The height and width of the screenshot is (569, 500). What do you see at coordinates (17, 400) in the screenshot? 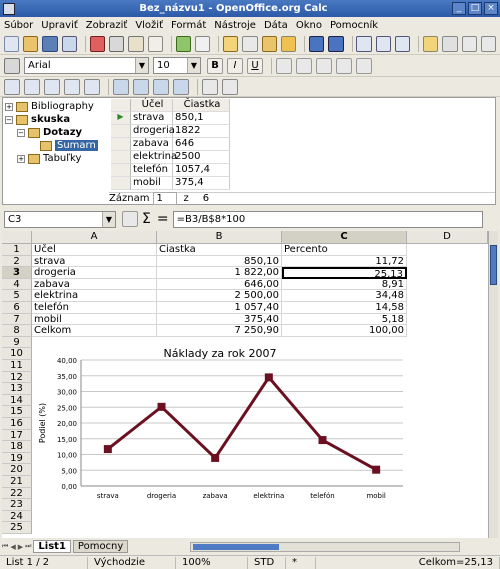
I see `row-header: 14` at bounding box center [17, 400].